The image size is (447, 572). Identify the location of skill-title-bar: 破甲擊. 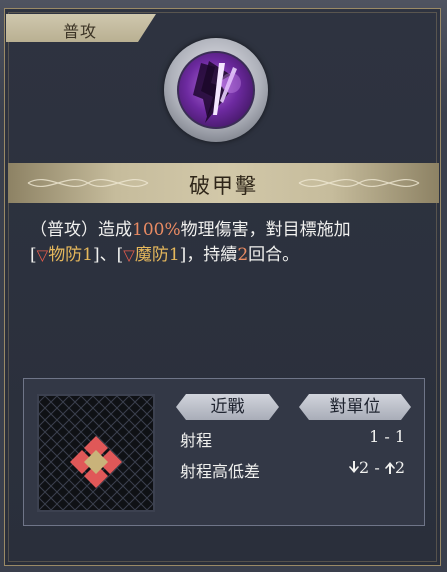
(223, 183).